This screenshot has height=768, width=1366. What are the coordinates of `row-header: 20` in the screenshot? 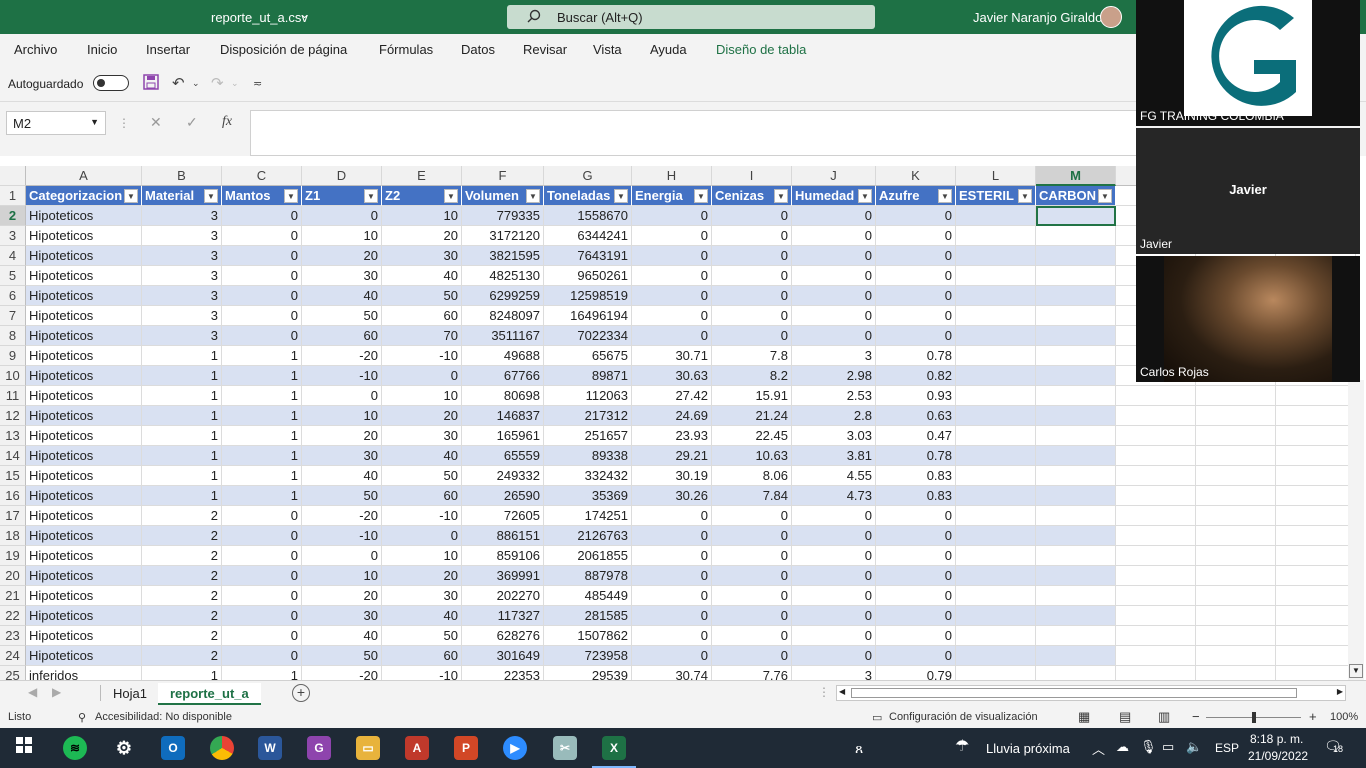 It's located at (13, 576).